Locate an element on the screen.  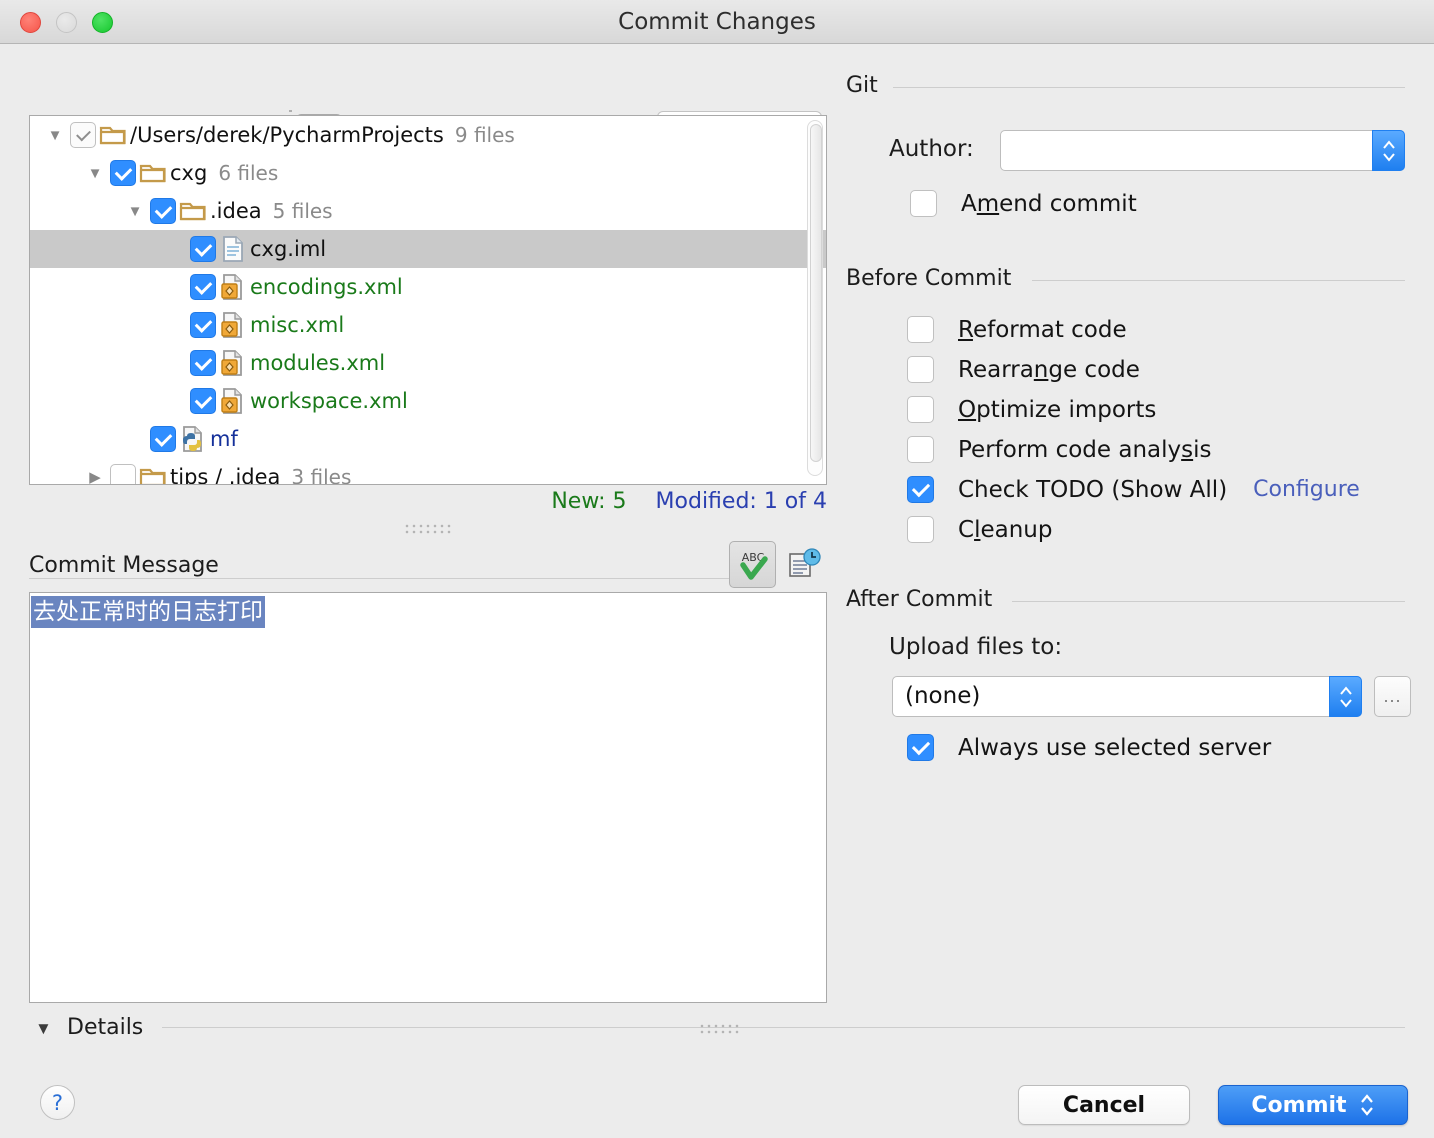
table-row: encodings.xml is located at coordinates (428, 287).